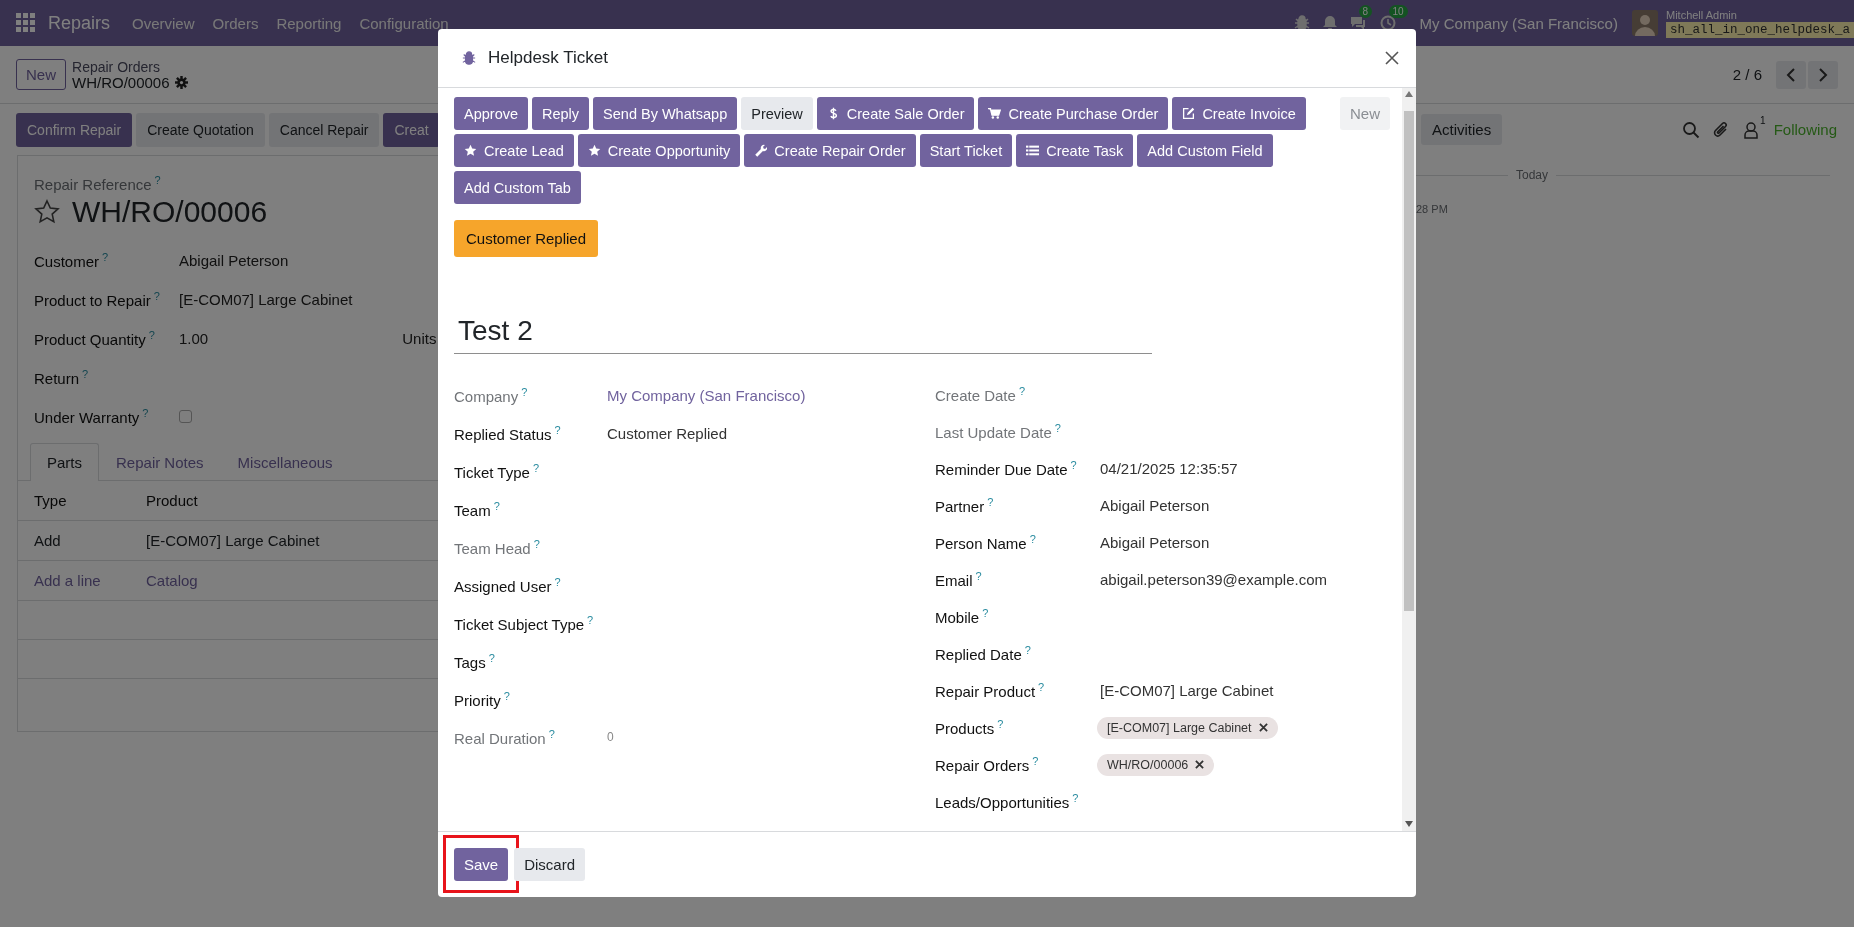 This screenshot has width=1854, height=927. What do you see at coordinates (1392, 58) in the screenshot?
I see `close-icon` at bounding box center [1392, 58].